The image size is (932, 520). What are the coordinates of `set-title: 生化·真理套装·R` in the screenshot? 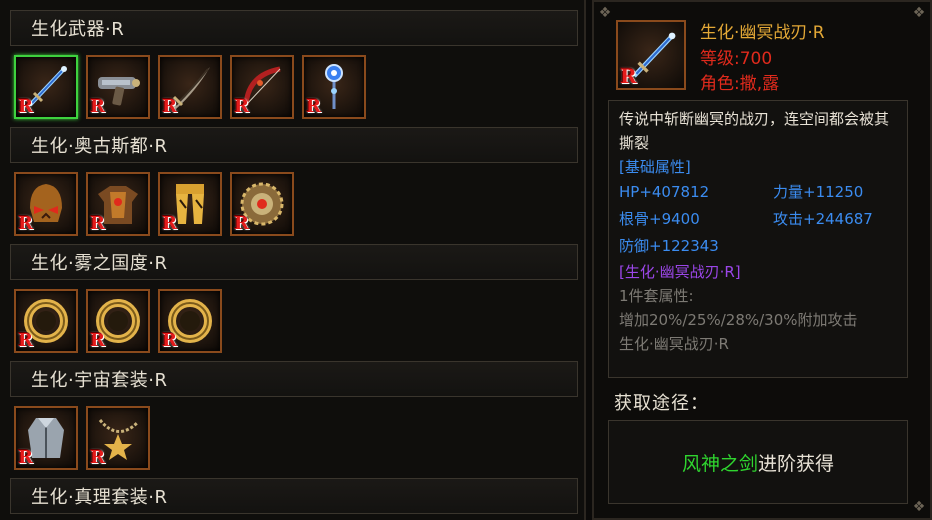 It's located at (99, 497).